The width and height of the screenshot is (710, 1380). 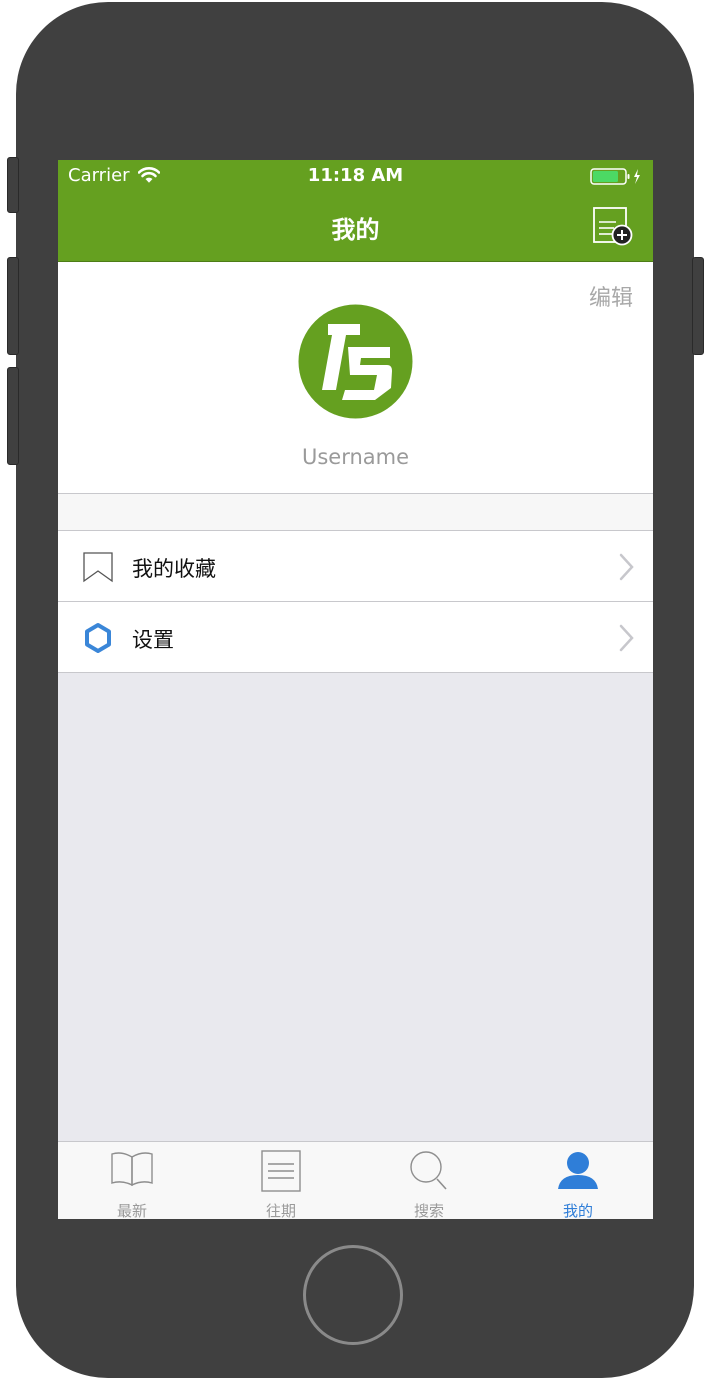 I want to click on navigation-bar: Carrier 11:18 AM 我的, so click(x=355, y=211).